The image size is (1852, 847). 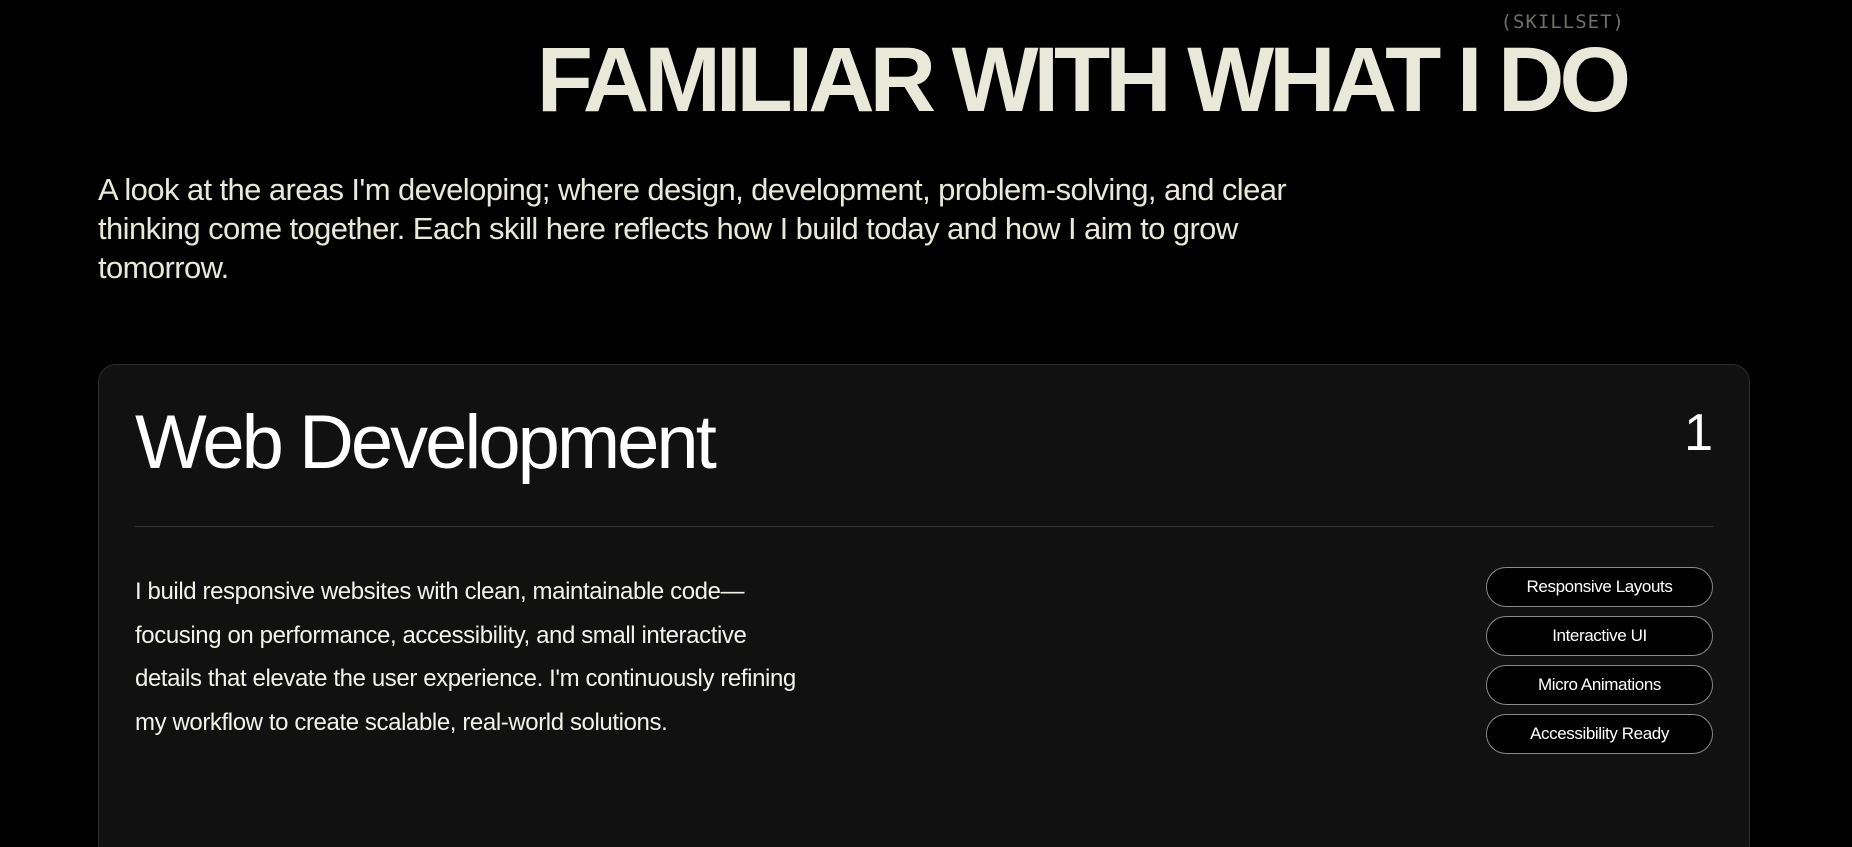 What do you see at coordinates (924, 526) in the screenshot?
I see `skill-card-divider` at bounding box center [924, 526].